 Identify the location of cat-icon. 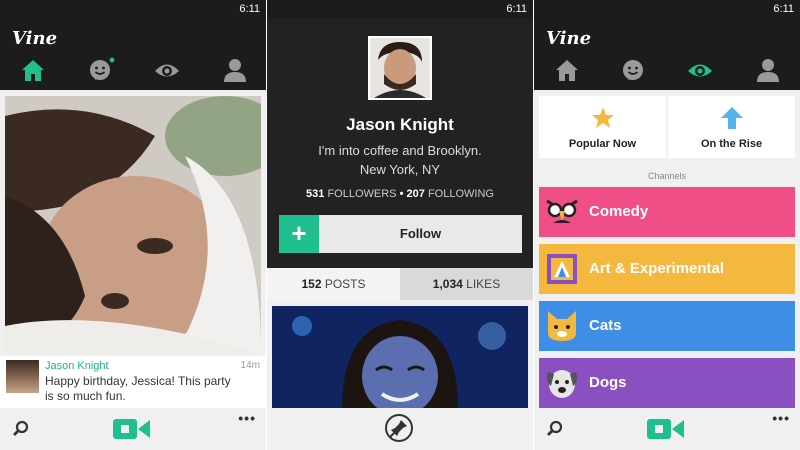
(562, 326).